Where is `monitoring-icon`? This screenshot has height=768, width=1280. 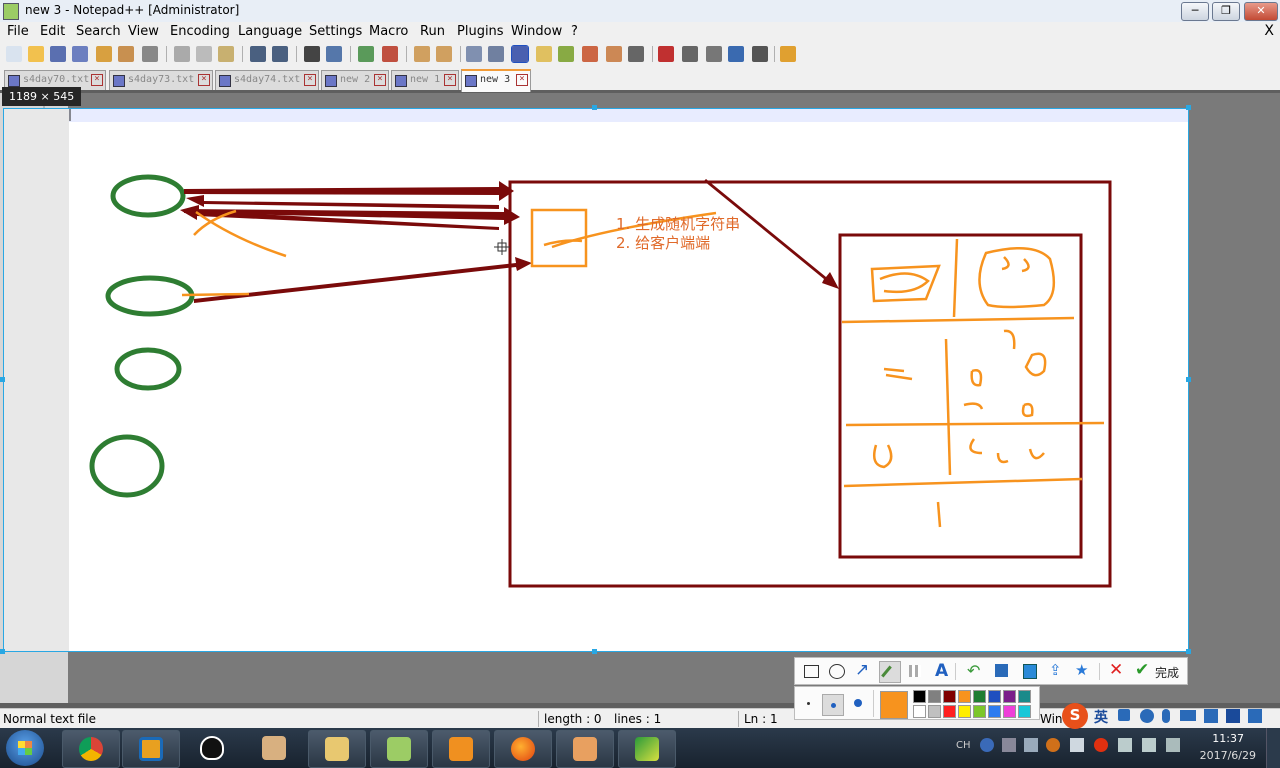 monitoring-icon is located at coordinates (614, 54).